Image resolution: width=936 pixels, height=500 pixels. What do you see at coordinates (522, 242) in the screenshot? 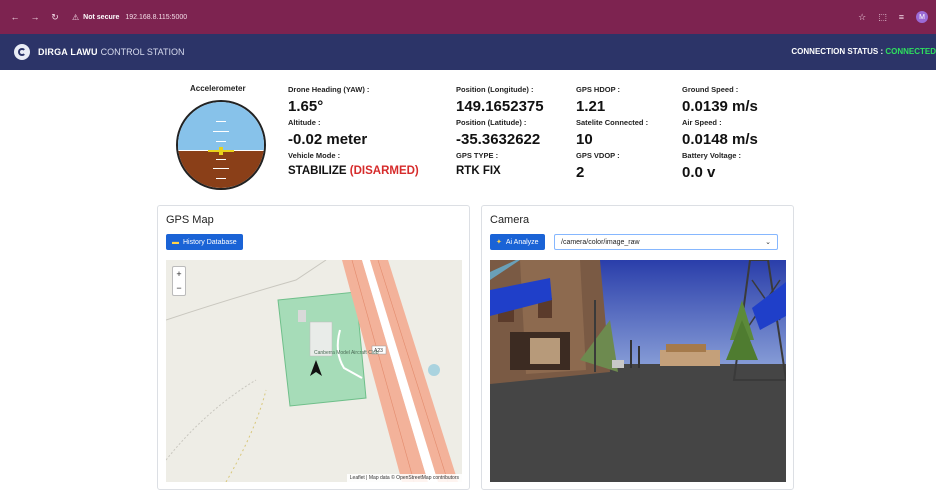
I see `ai-analyze-label: Ai Analyze` at bounding box center [522, 242].